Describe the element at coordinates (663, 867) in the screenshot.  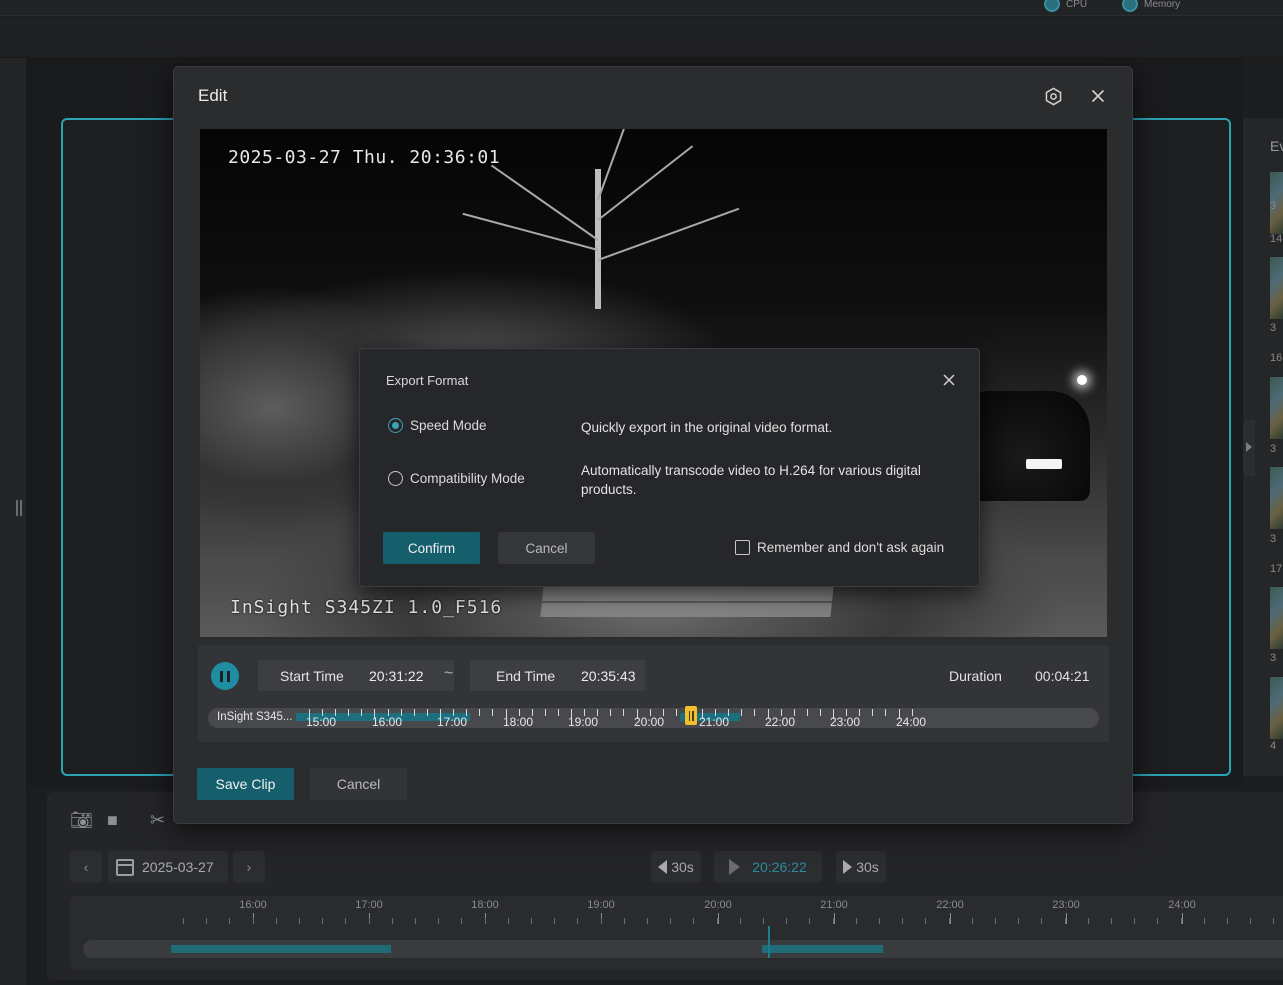
I see `rewind-icon` at that location.